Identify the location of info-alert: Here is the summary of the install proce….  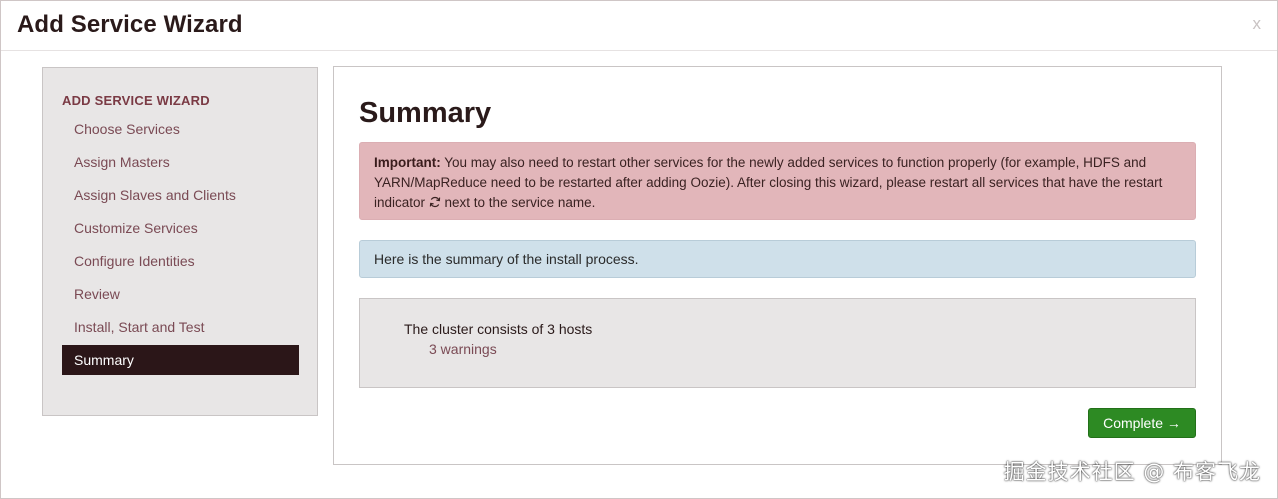
(777, 259).